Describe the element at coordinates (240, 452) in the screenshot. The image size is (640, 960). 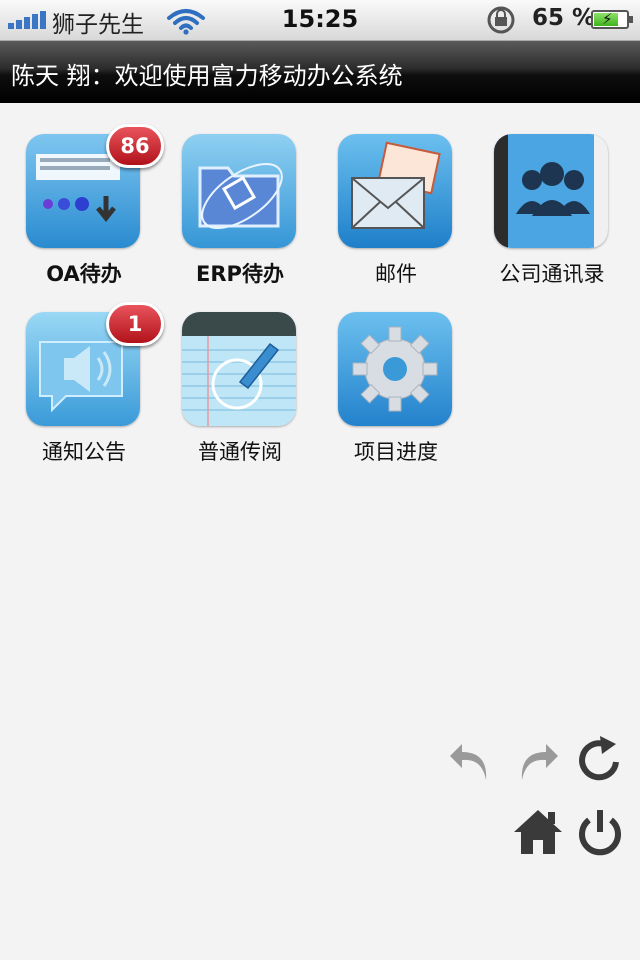
I see `app-label: 普通传阅` at that location.